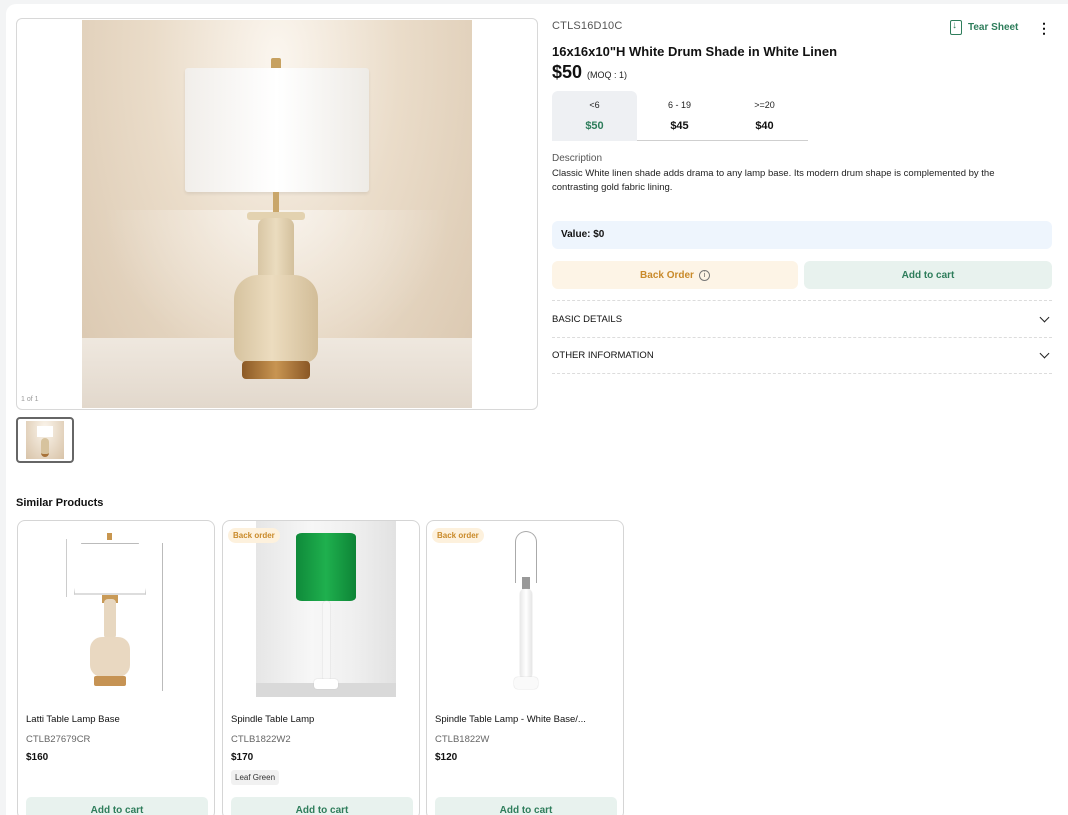 The width and height of the screenshot is (1068, 815). Describe the element at coordinates (587, 26) in the screenshot. I see `product-sku: CTLS16D10C` at that location.